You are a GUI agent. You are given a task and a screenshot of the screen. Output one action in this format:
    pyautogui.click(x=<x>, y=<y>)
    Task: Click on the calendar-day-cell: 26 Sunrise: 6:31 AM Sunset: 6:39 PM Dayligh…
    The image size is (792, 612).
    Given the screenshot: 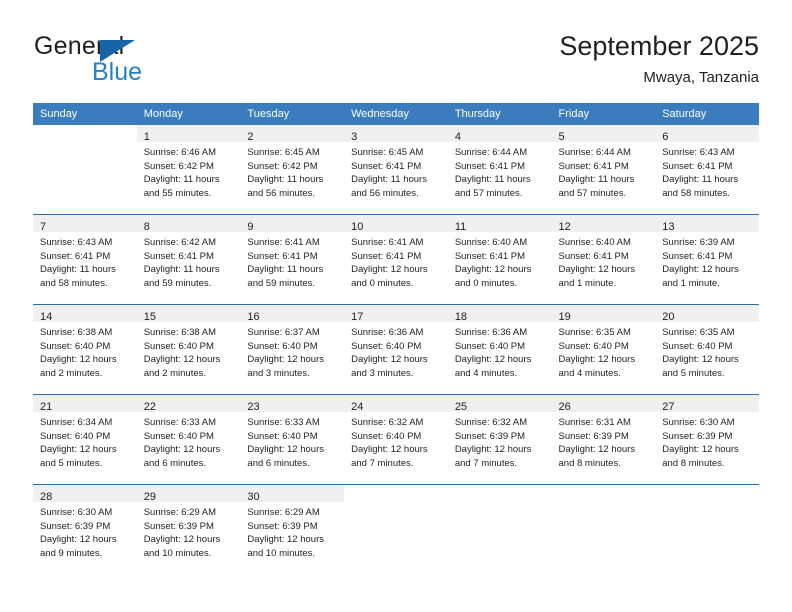 What is the action you would take?
    pyautogui.click(x=603, y=439)
    